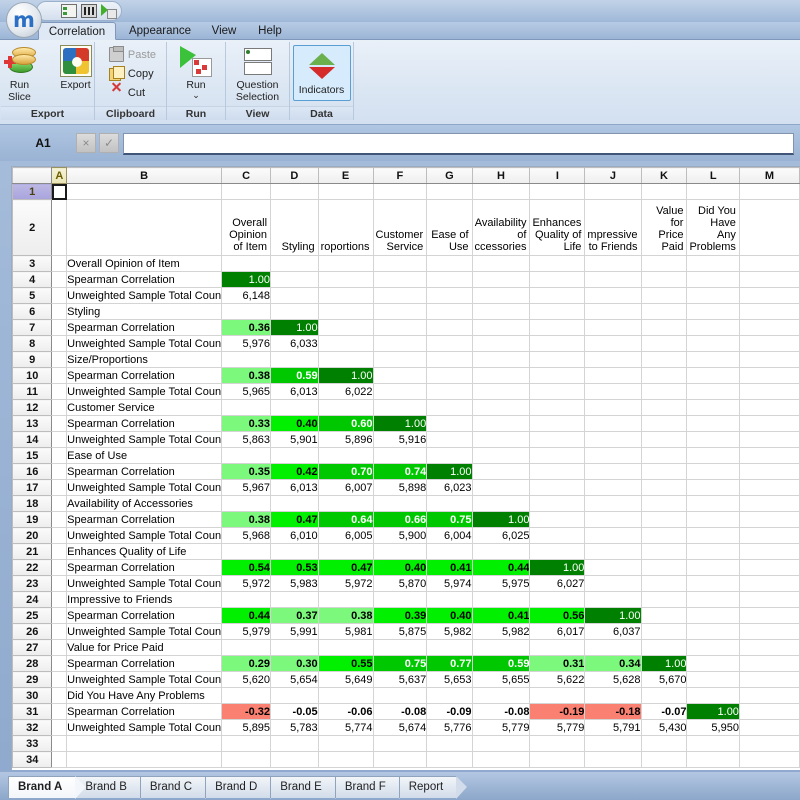 Image resolution: width=800 pixels, height=800 pixels. What do you see at coordinates (32, 279) in the screenshot?
I see `row-header-4: 4` at bounding box center [32, 279].